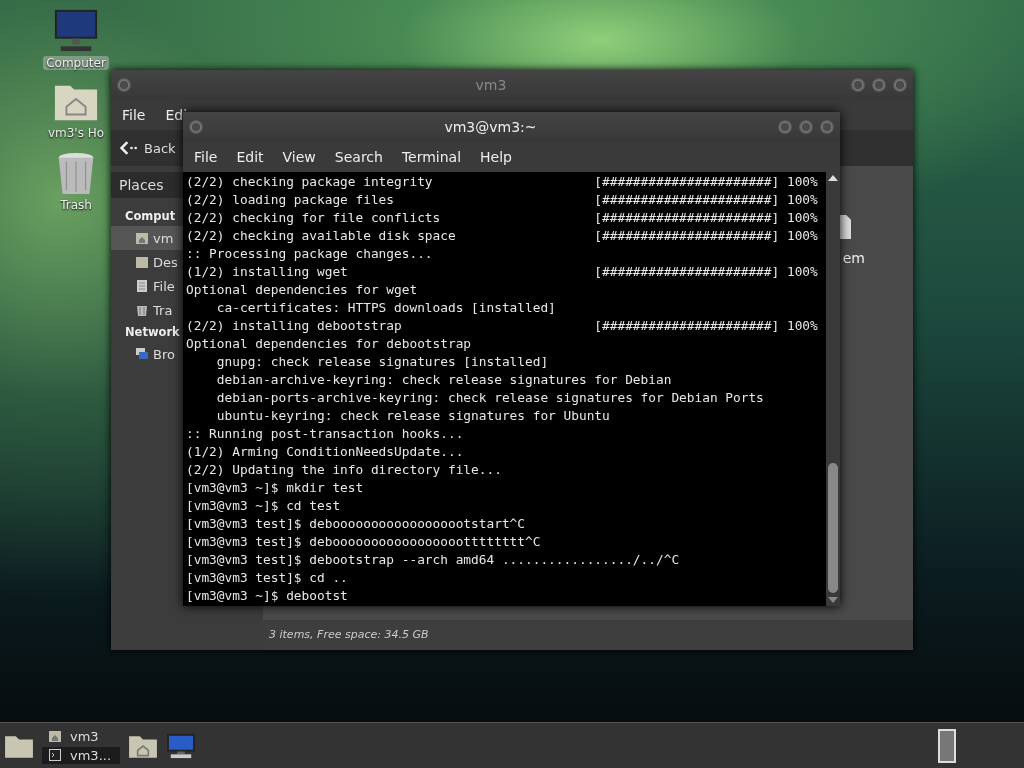  What do you see at coordinates (55, 755) in the screenshot?
I see `terminal-icon` at bounding box center [55, 755].